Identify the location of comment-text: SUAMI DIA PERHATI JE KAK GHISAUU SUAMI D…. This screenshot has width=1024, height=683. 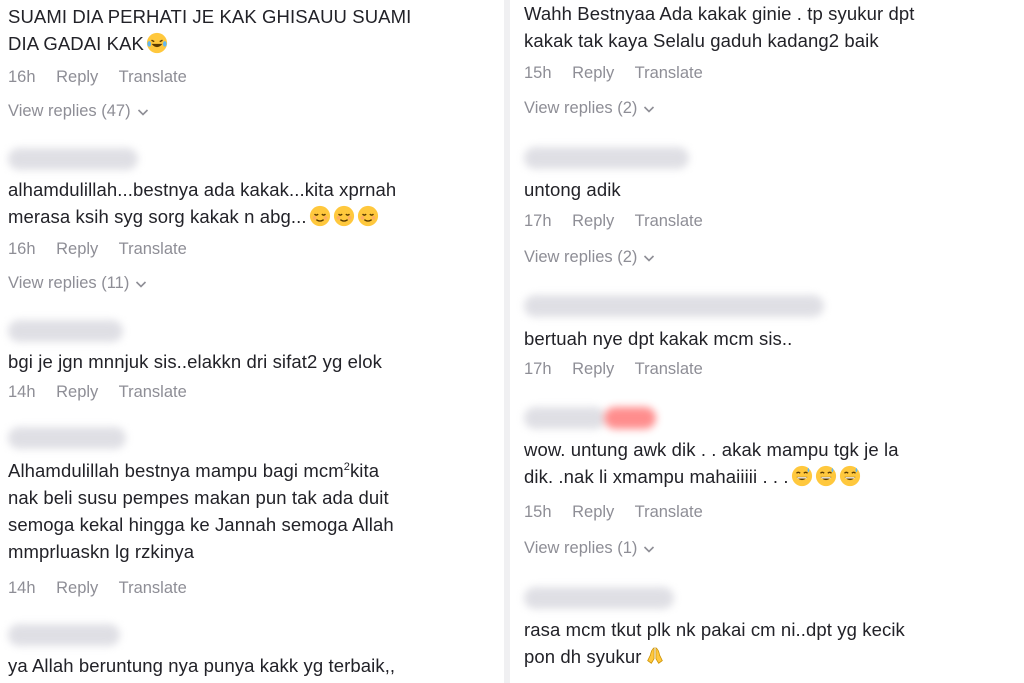
(210, 30).